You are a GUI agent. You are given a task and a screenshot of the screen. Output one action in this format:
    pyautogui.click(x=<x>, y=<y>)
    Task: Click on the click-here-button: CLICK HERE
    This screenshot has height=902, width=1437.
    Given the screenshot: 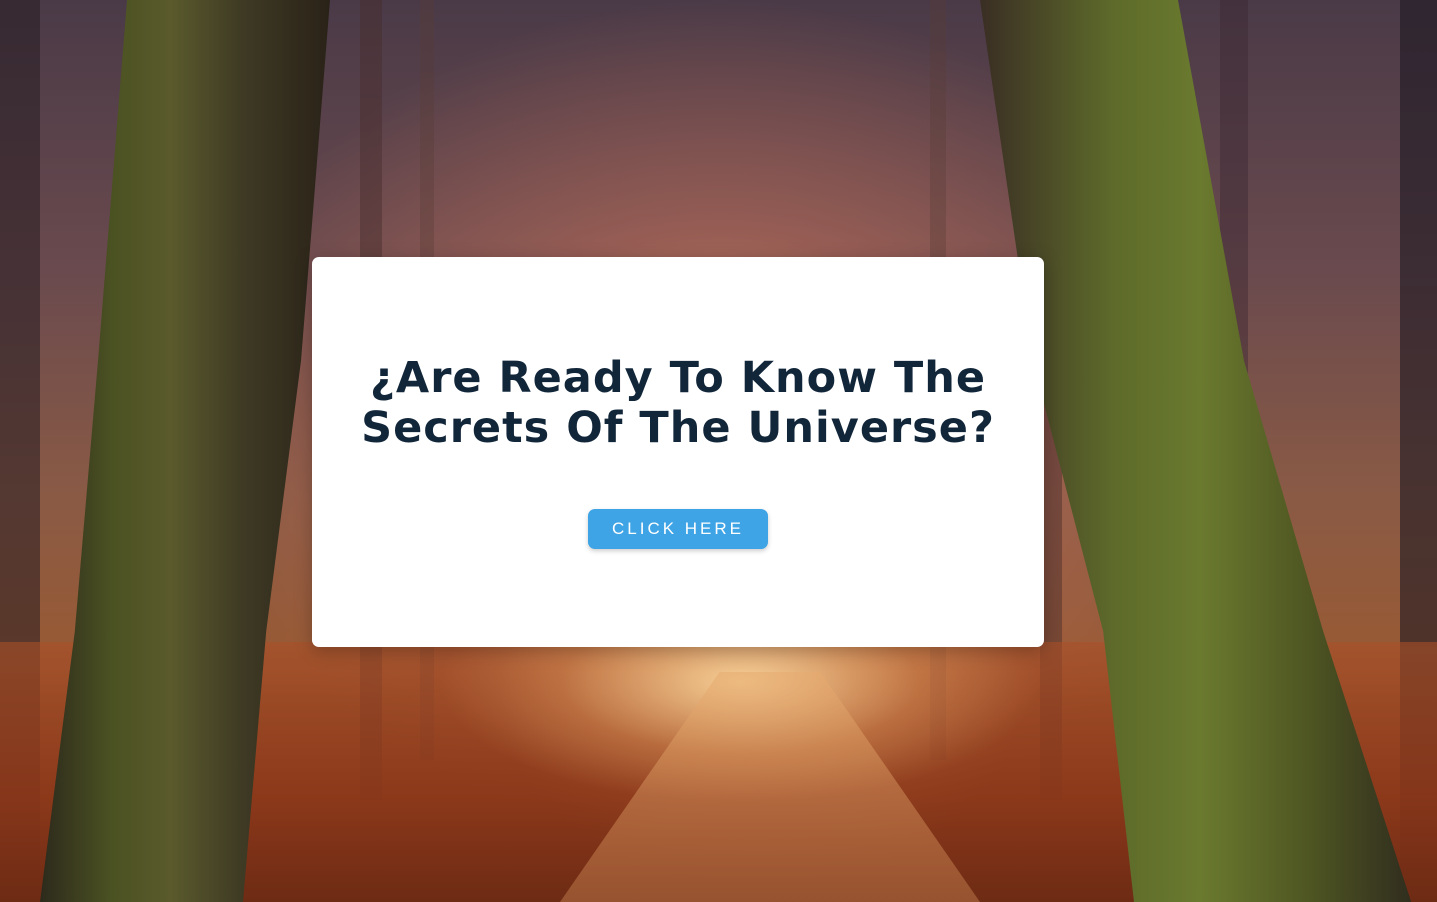 What is the action you would take?
    pyautogui.click(x=678, y=529)
    